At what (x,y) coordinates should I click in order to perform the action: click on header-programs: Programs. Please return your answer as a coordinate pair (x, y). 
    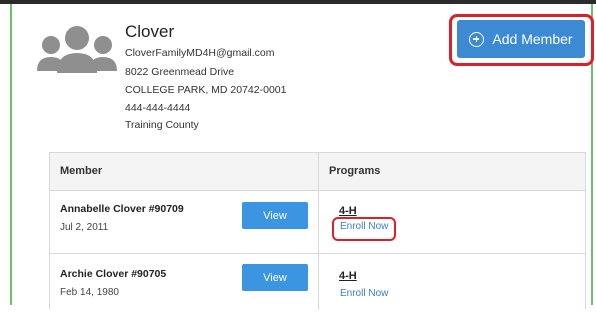
    Looking at the image, I should click on (355, 171).